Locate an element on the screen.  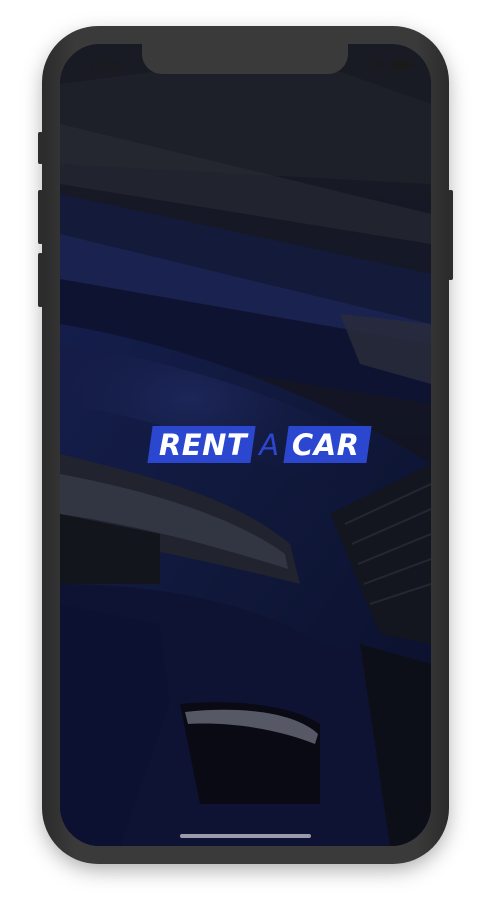
rent-a-car-logo: RENT A CAR is located at coordinates (259, 444).